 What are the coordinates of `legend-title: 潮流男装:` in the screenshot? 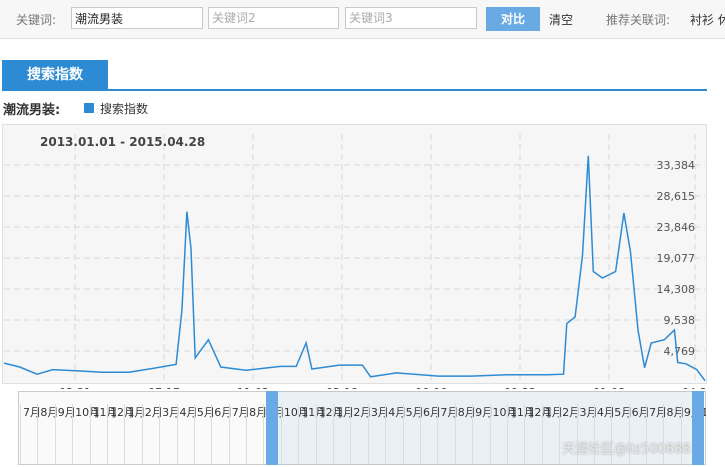 It's located at (32, 110).